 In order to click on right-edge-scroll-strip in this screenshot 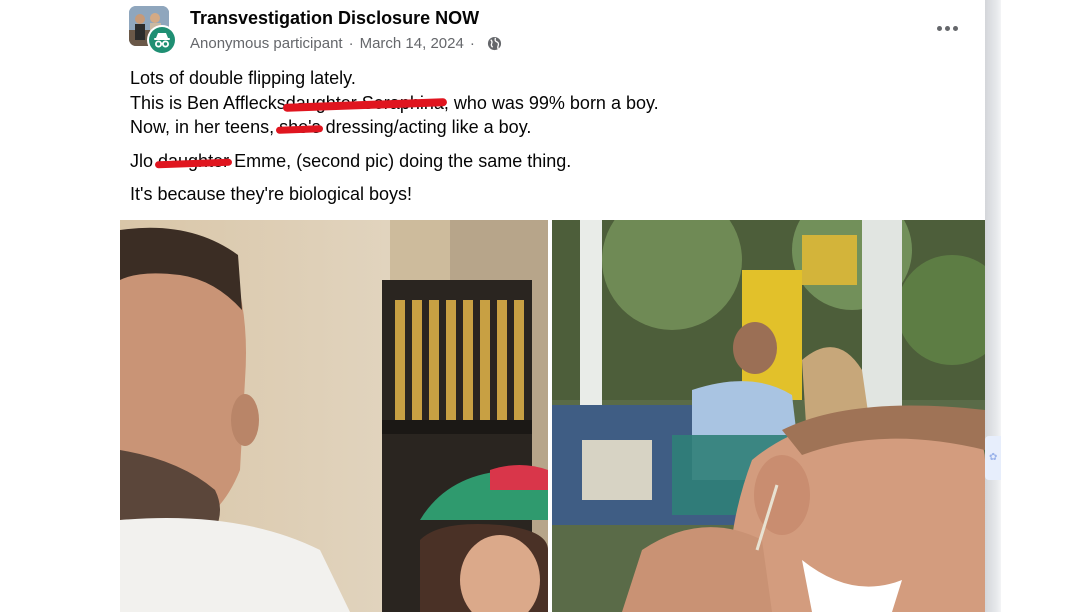, I will do `click(993, 306)`.